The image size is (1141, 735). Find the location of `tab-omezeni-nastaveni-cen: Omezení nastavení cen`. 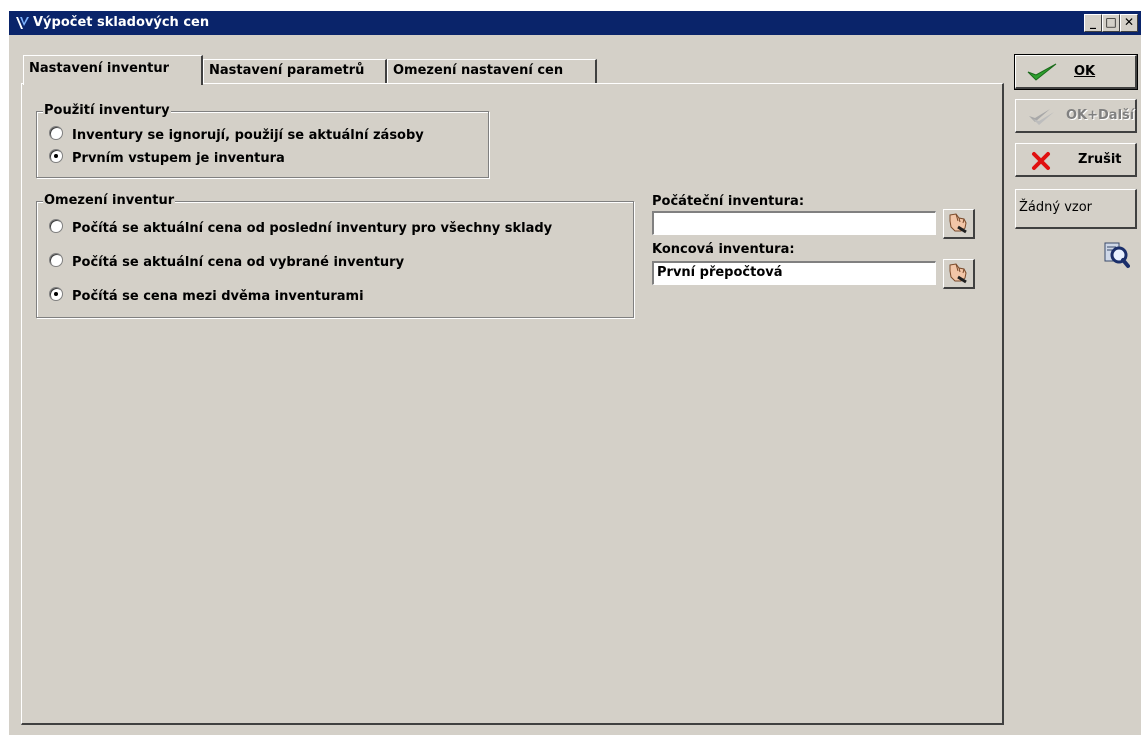

tab-omezeni-nastaveni-cen: Omezení nastavení cen is located at coordinates (492, 71).